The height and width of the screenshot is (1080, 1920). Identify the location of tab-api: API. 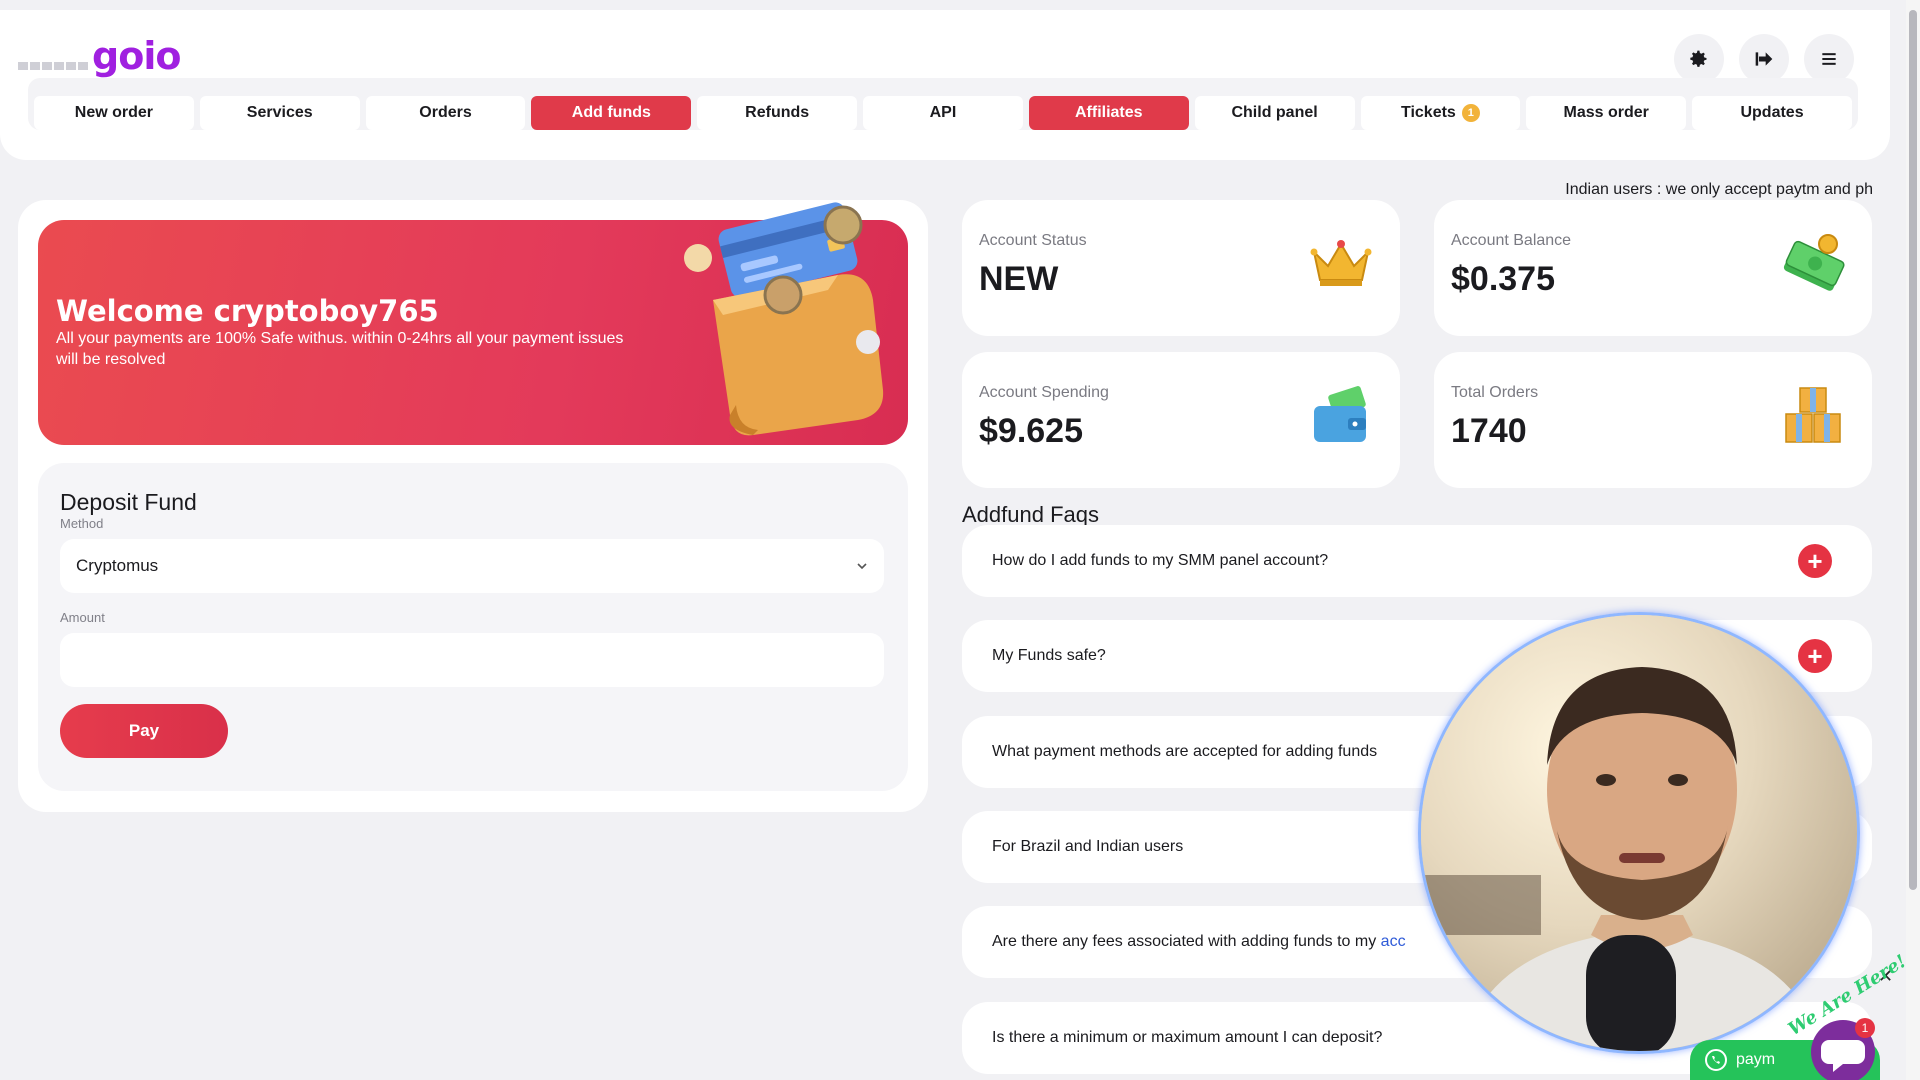
(943, 113).